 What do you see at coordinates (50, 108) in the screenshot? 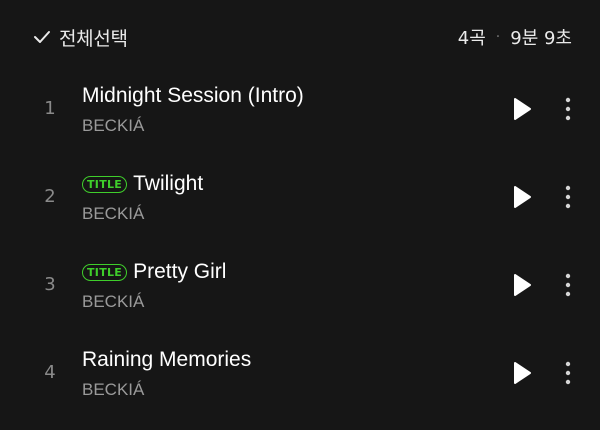
I see `track-number: 1` at bounding box center [50, 108].